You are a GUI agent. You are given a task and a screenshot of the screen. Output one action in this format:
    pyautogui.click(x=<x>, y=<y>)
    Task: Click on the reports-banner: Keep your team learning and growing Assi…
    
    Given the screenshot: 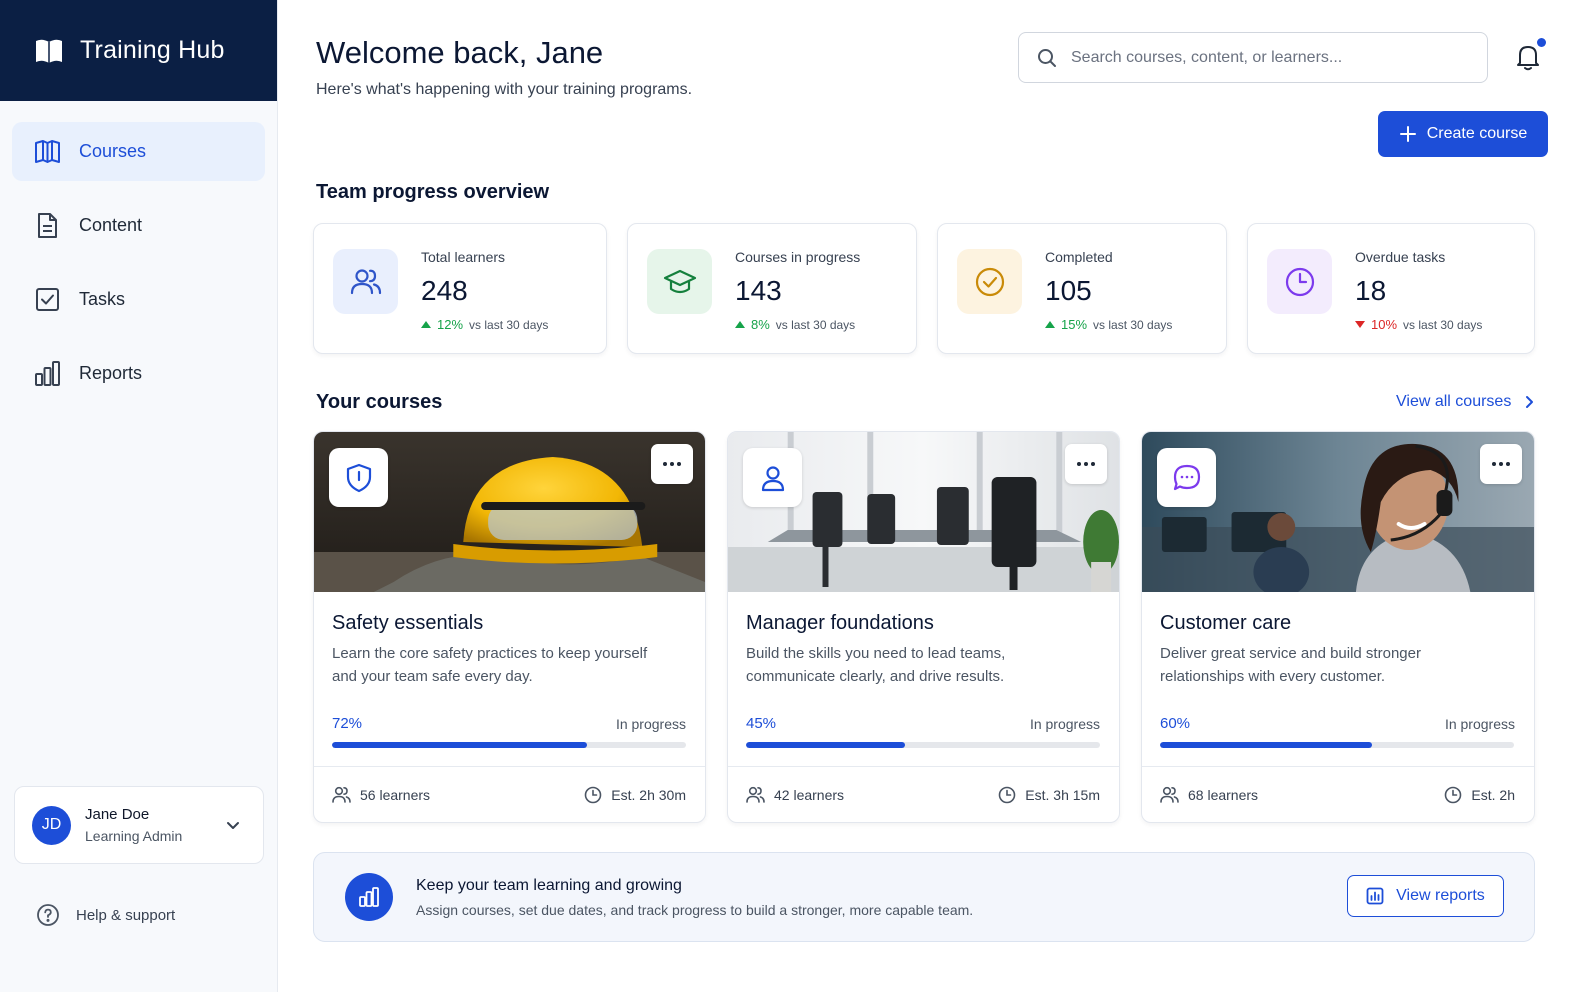 What is the action you would take?
    pyautogui.click(x=924, y=897)
    